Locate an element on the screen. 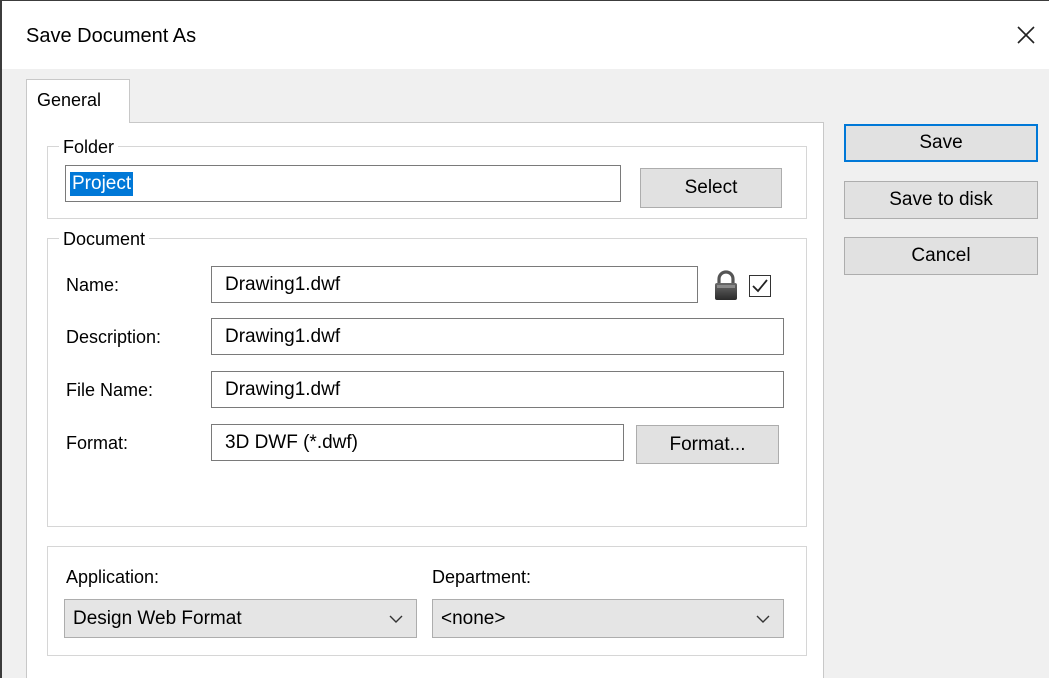  cancel-button: Cancel is located at coordinates (941, 256).